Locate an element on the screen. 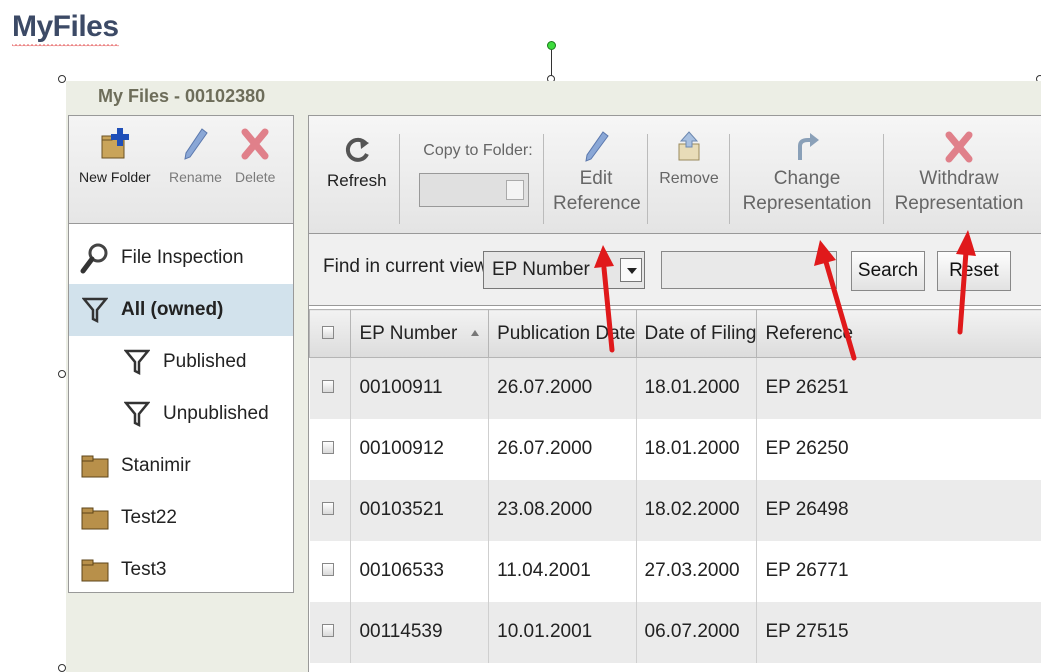 This screenshot has width=1041, height=672. resize-handle-top-left is located at coordinates (62, 79).